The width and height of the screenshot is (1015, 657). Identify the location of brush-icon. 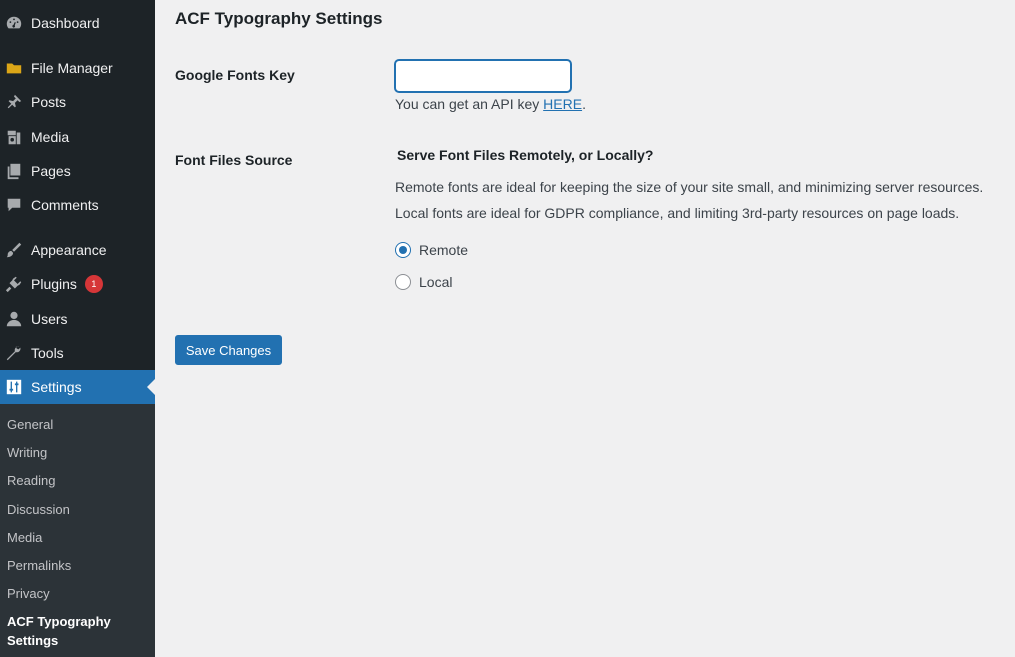
(14, 250).